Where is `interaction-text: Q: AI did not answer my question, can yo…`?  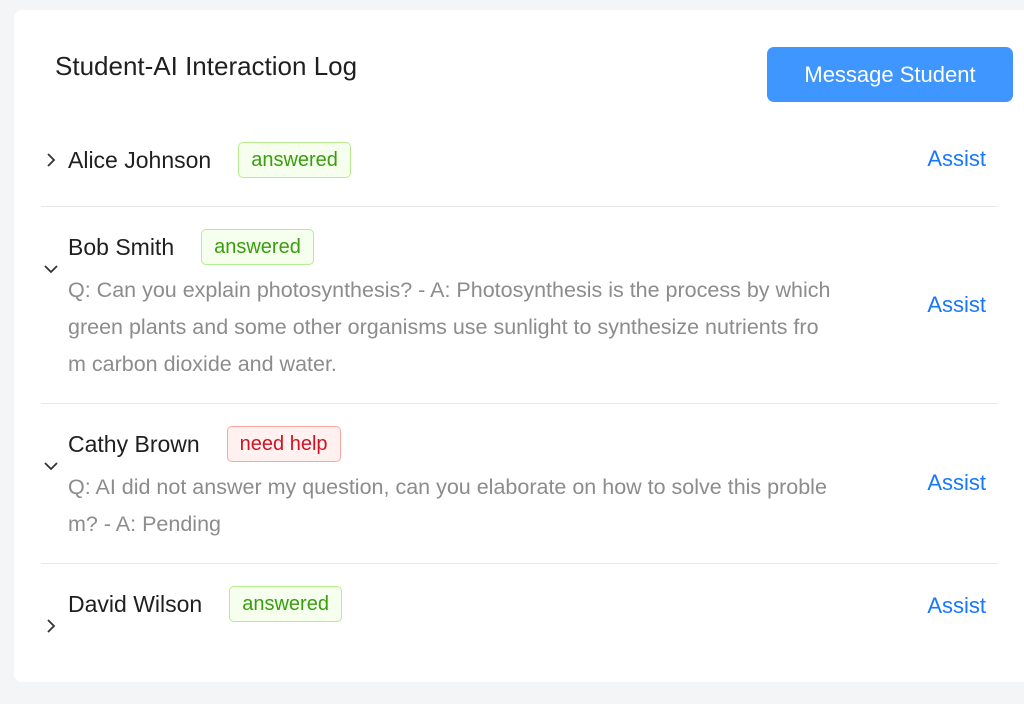 interaction-text: Q: AI did not answer my question, can yo… is located at coordinates (447, 505).